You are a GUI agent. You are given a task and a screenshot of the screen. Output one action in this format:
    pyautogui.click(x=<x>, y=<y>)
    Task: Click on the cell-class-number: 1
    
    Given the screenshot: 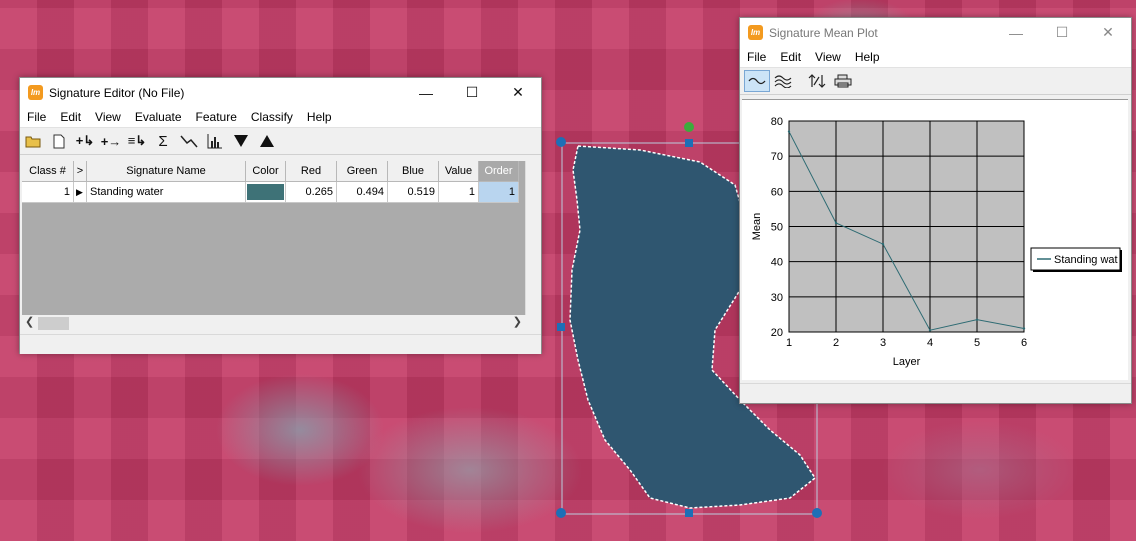 What is the action you would take?
    pyautogui.click(x=48, y=192)
    